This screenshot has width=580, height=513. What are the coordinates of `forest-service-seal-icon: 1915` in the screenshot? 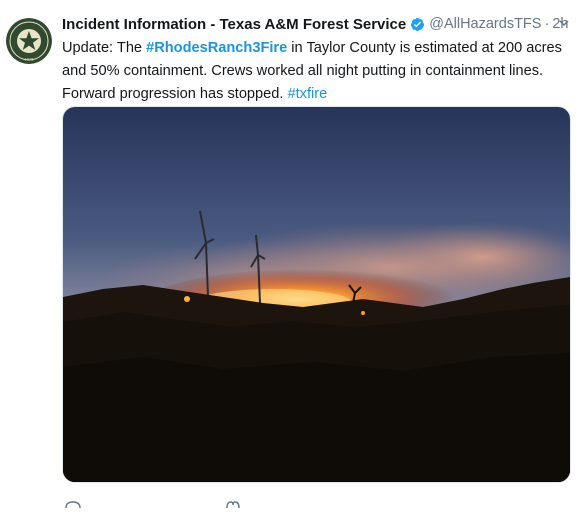 It's located at (29, 41).